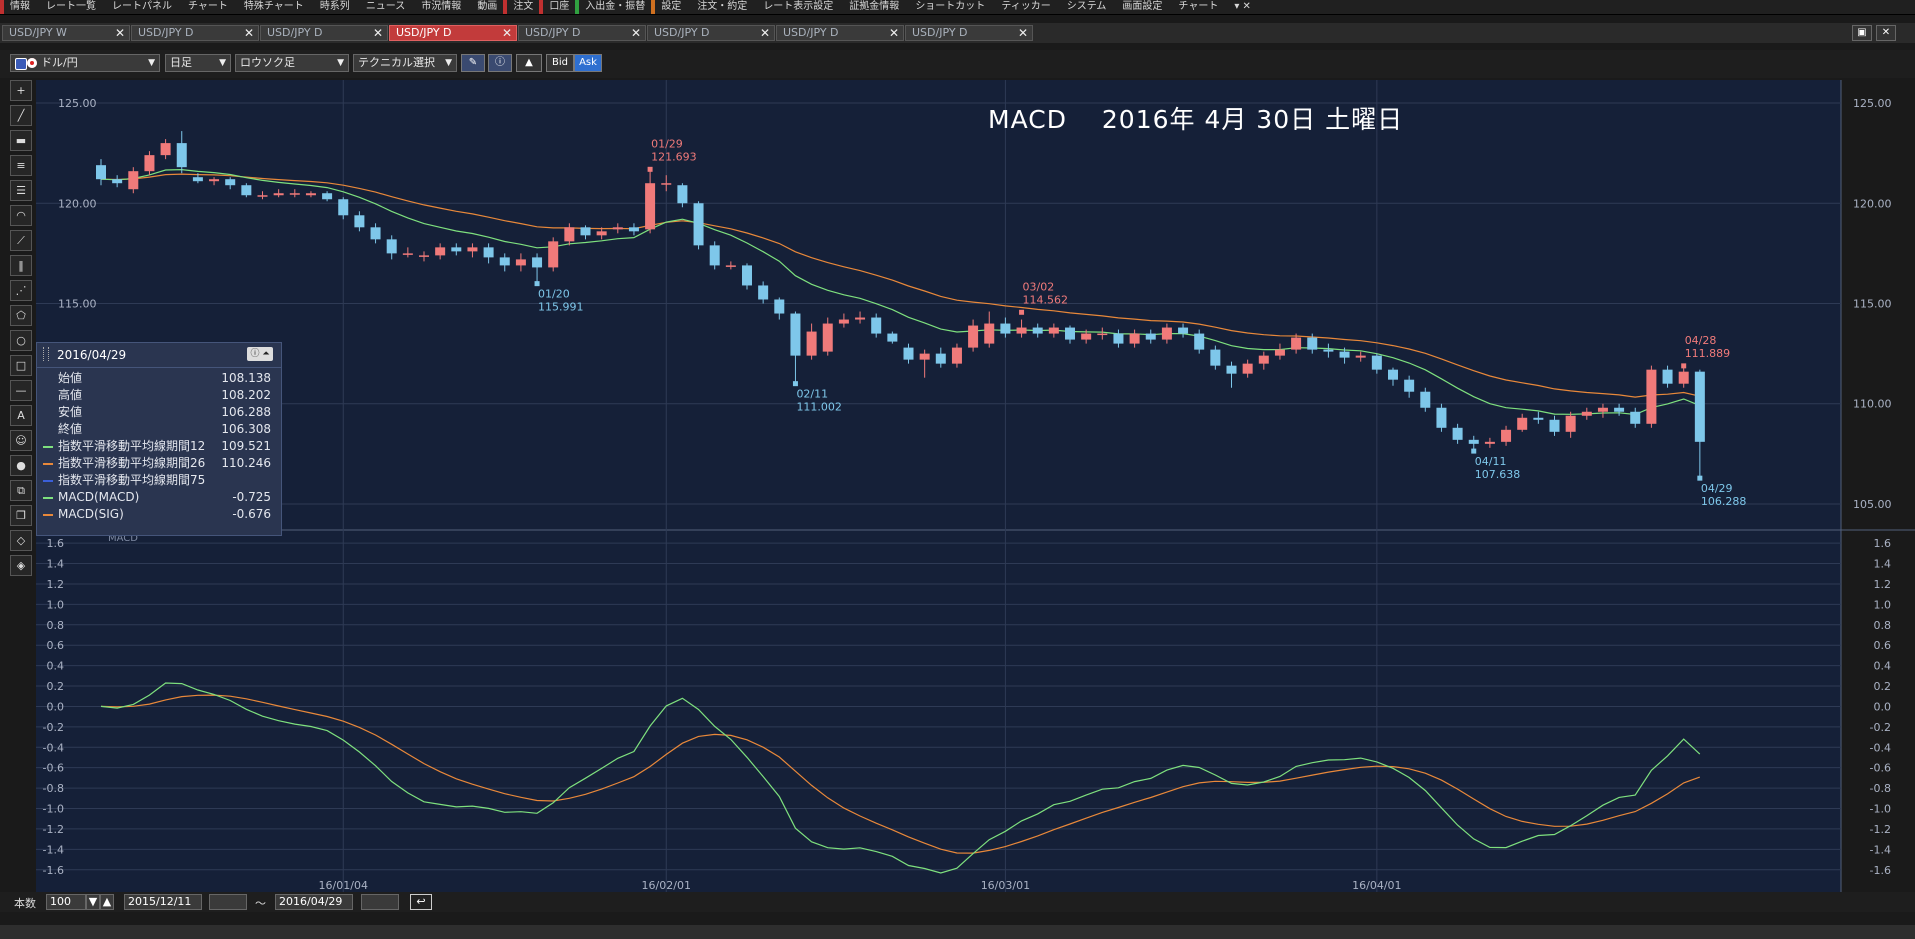 Image resolution: width=1915 pixels, height=939 pixels. I want to click on period-select: 日足 ▼, so click(198, 63).